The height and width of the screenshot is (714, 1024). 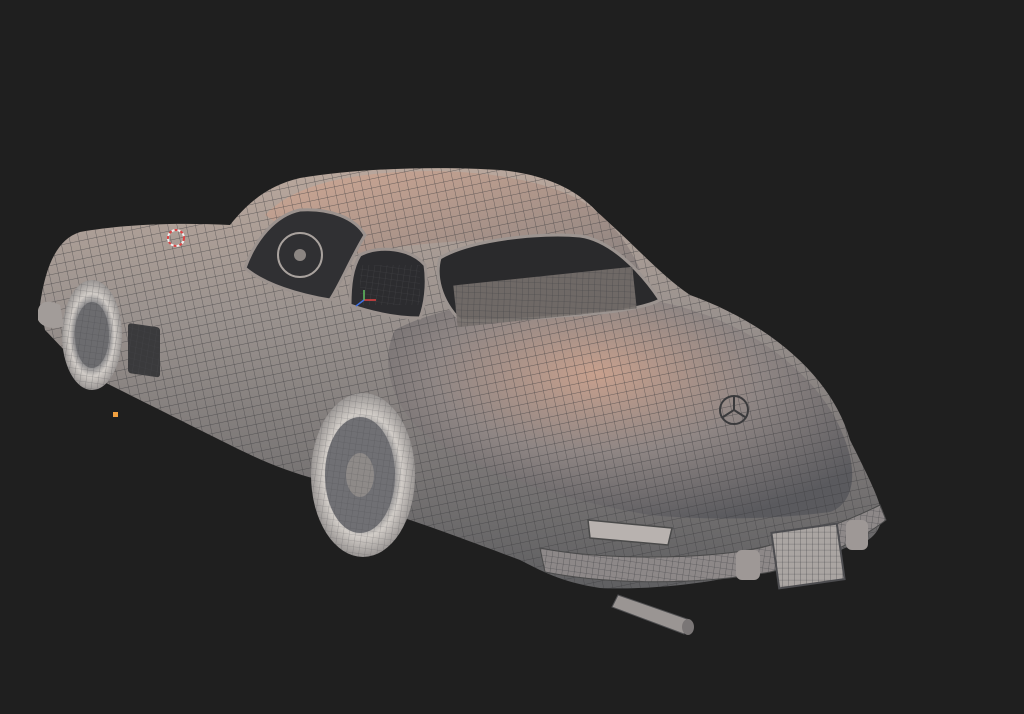 I want to click on front-wheel, so click(x=92, y=335).